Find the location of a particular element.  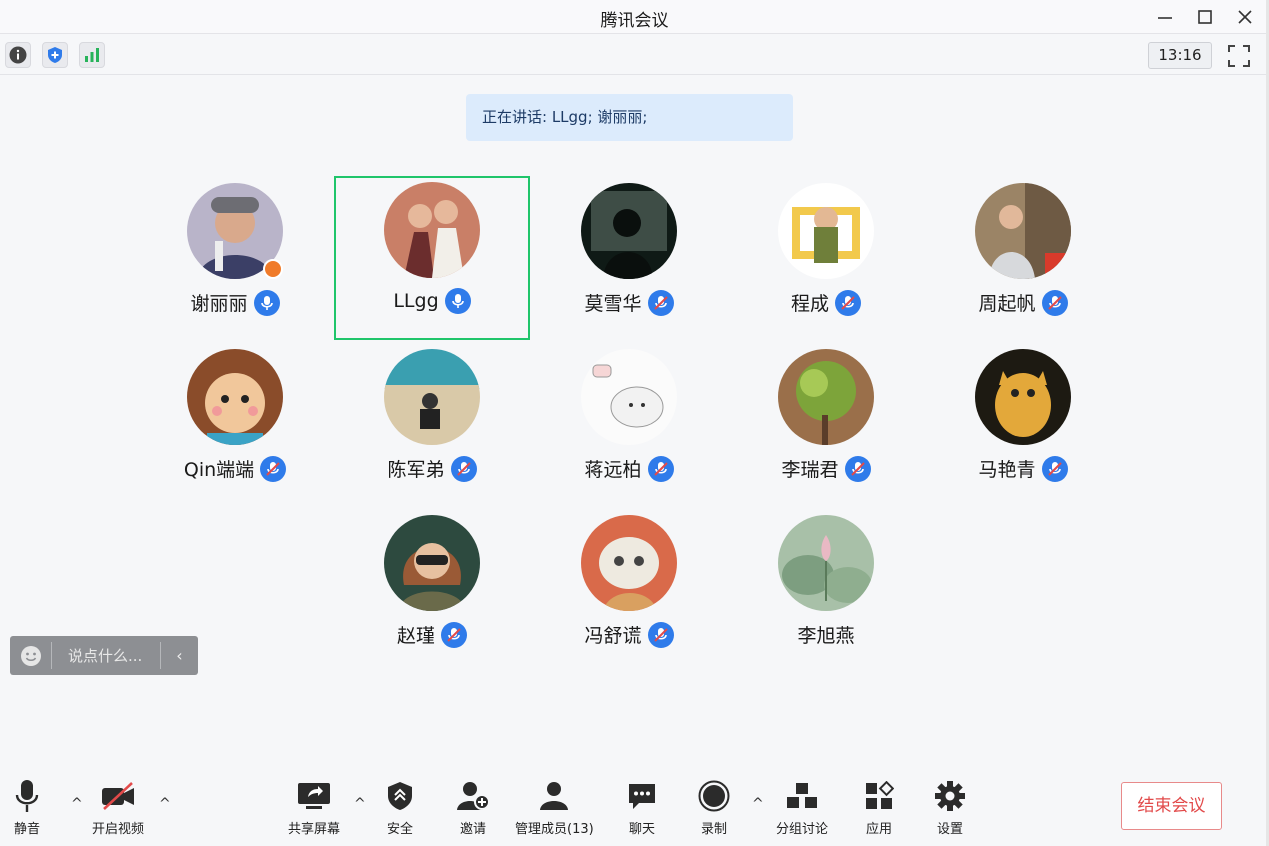

fullscreen-button is located at coordinates (1239, 56).